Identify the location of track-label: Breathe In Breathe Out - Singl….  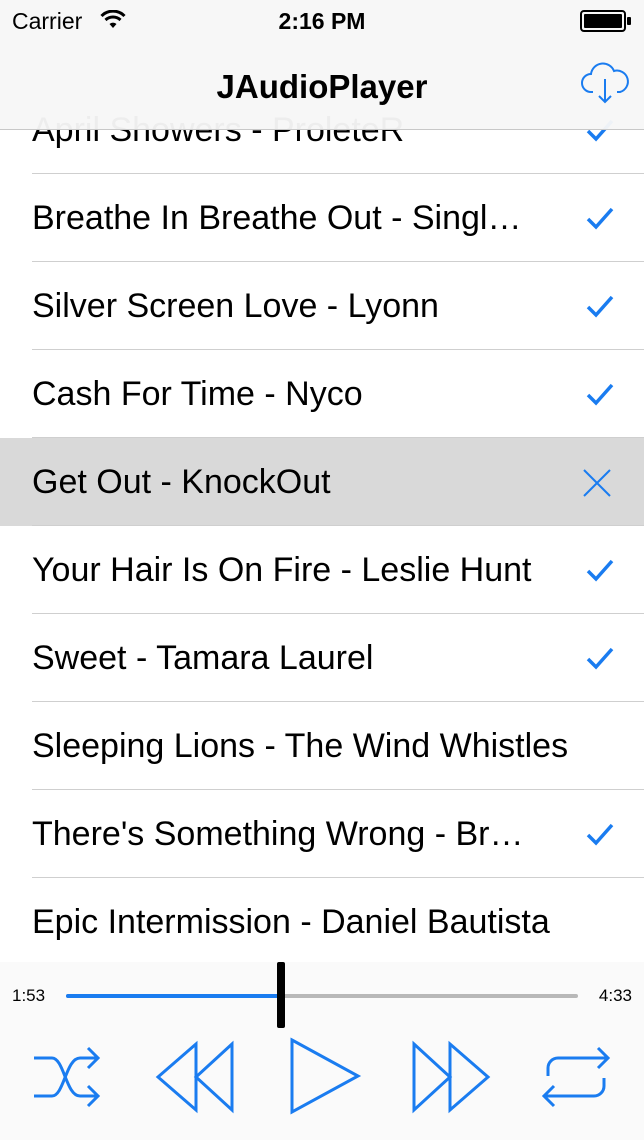
(277, 218).